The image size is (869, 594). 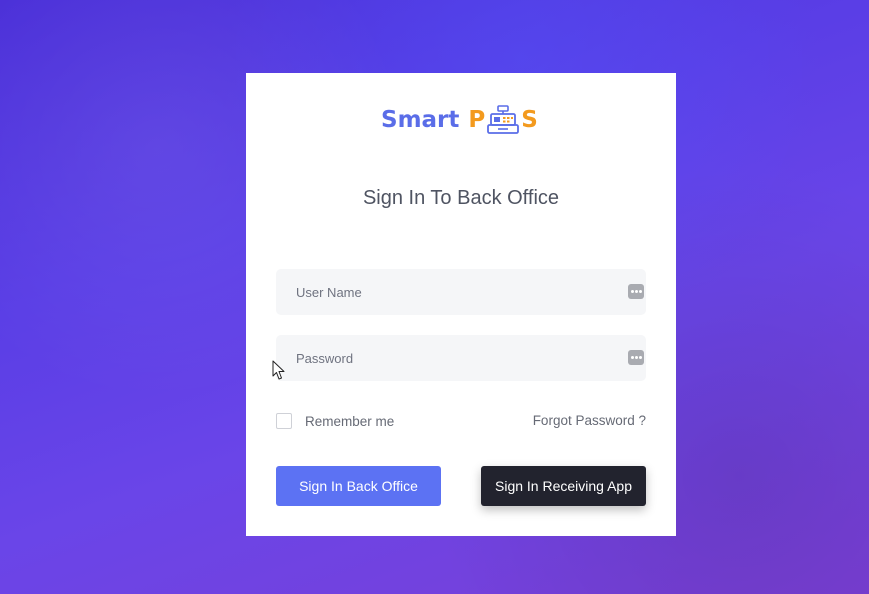 What do you see at coordinates (350, 421) in the screenshot?
I see `remember-me-label: Remember me` at bounding box center [350, 421].